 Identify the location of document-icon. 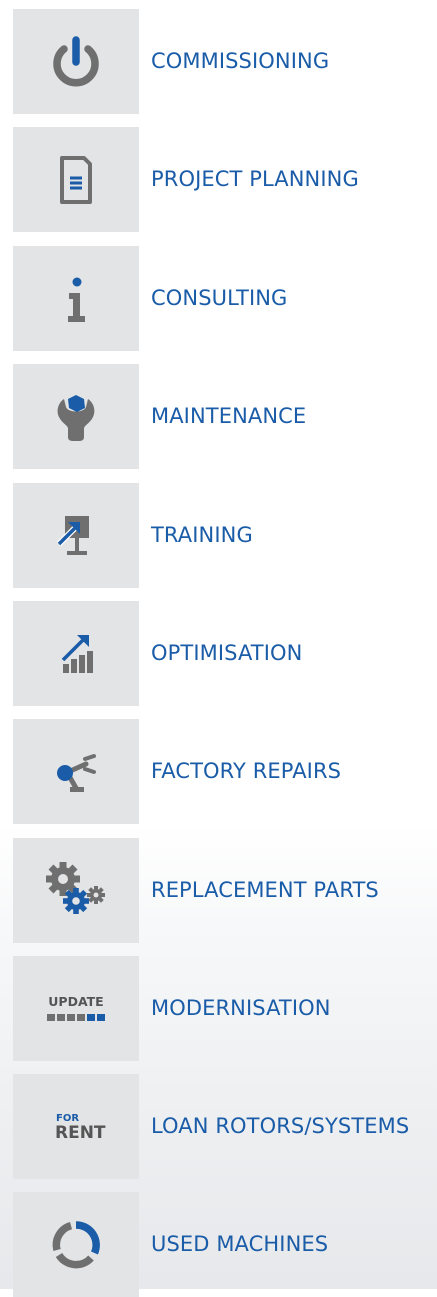
(76, 180).